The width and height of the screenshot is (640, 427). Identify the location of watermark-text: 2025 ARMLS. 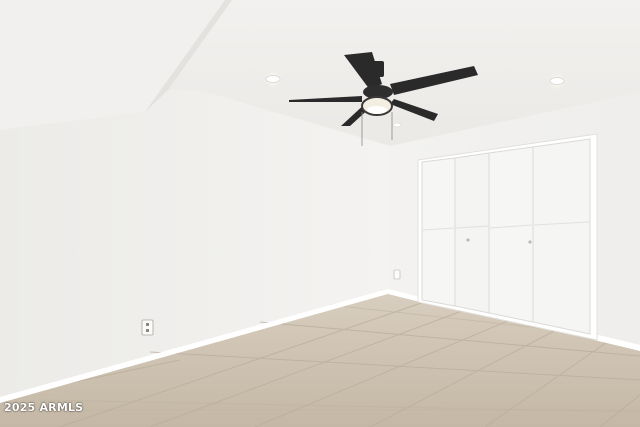
(44, 407).